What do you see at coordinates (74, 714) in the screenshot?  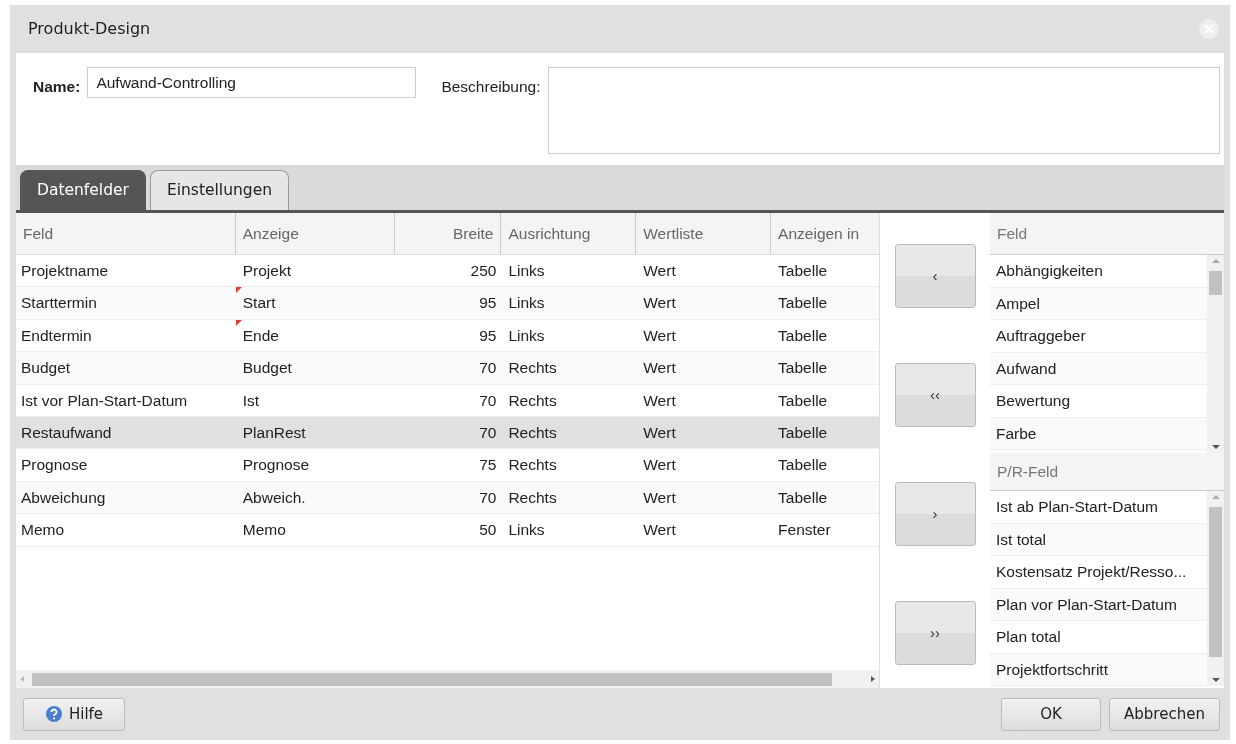 I see `help-button: Hilfe` at bounding box center [74, 714].